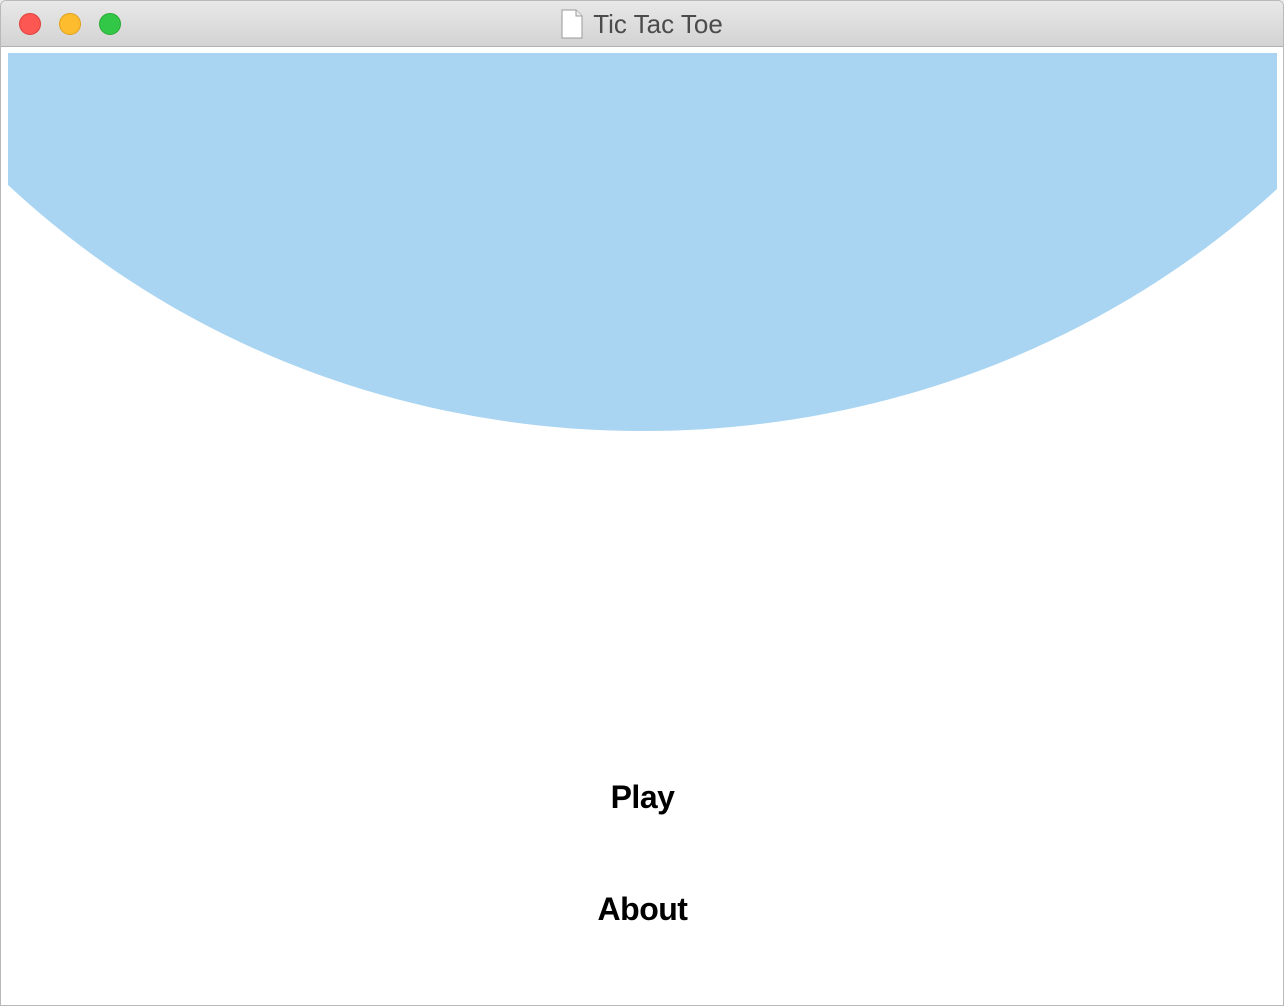  I want to click on window-title: Tic Tac Toe, so click(658, 23).